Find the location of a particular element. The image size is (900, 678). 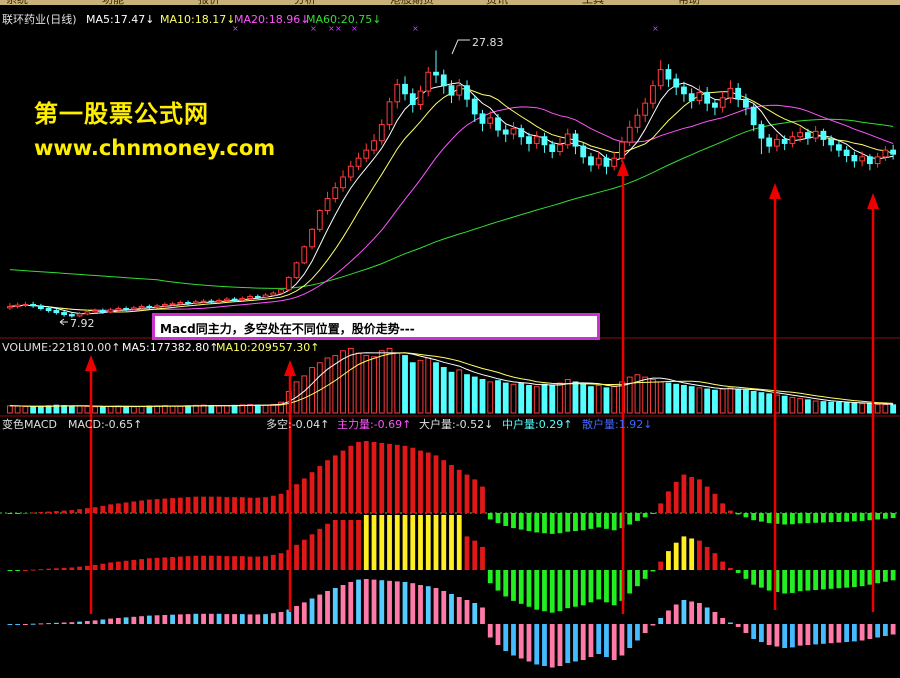

high-price-pointer is located at coordinates (460, 47).